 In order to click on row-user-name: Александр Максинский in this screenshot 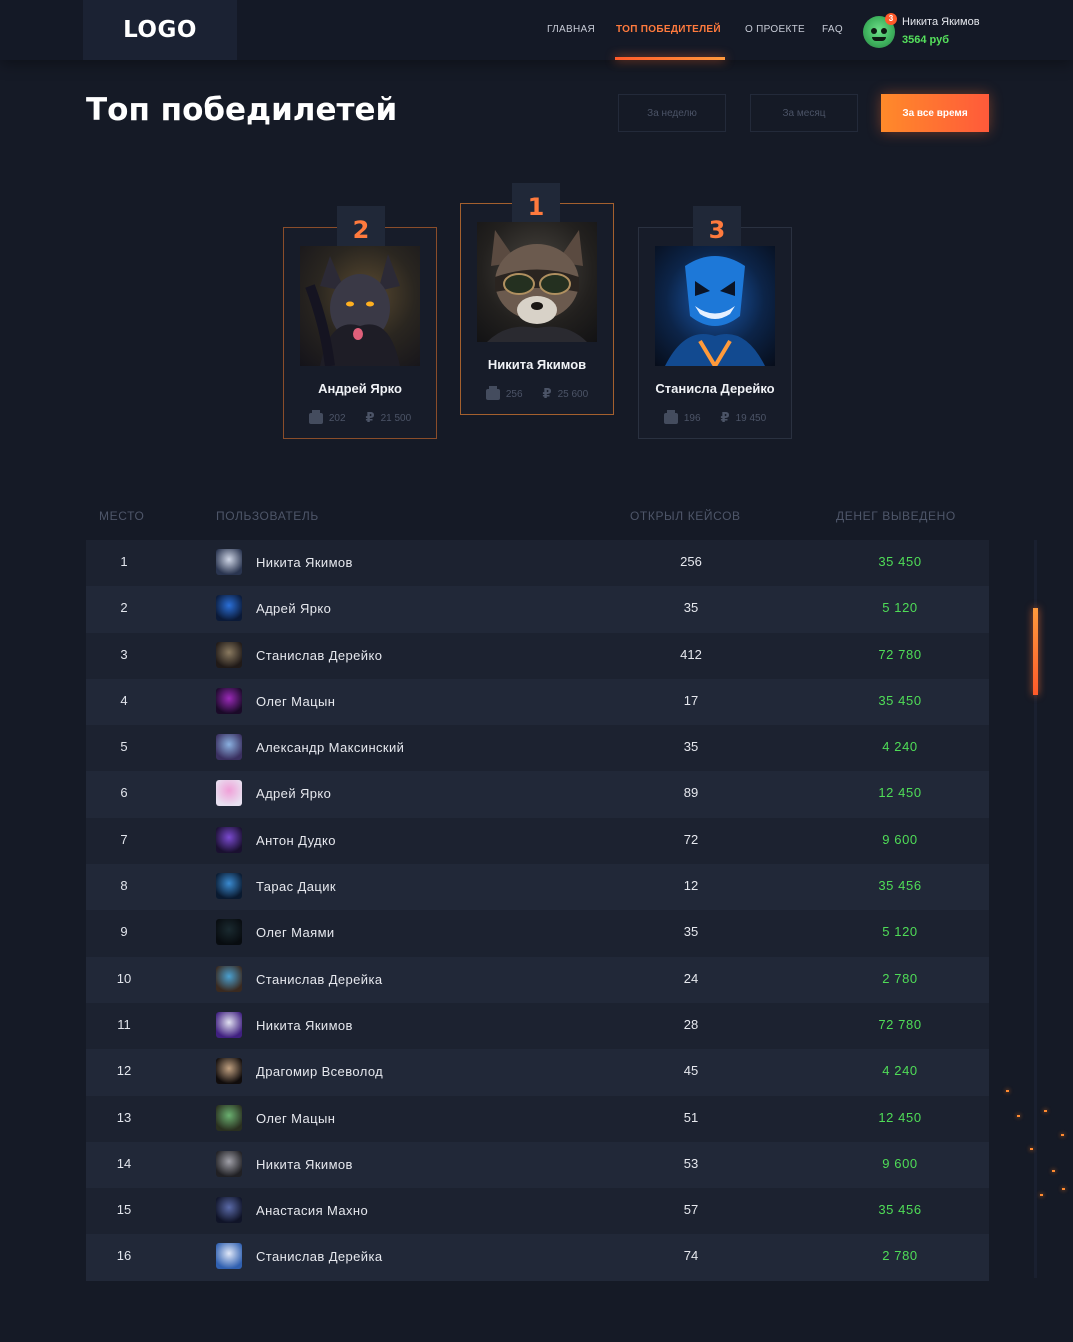, I will do `click(330, 747)`.